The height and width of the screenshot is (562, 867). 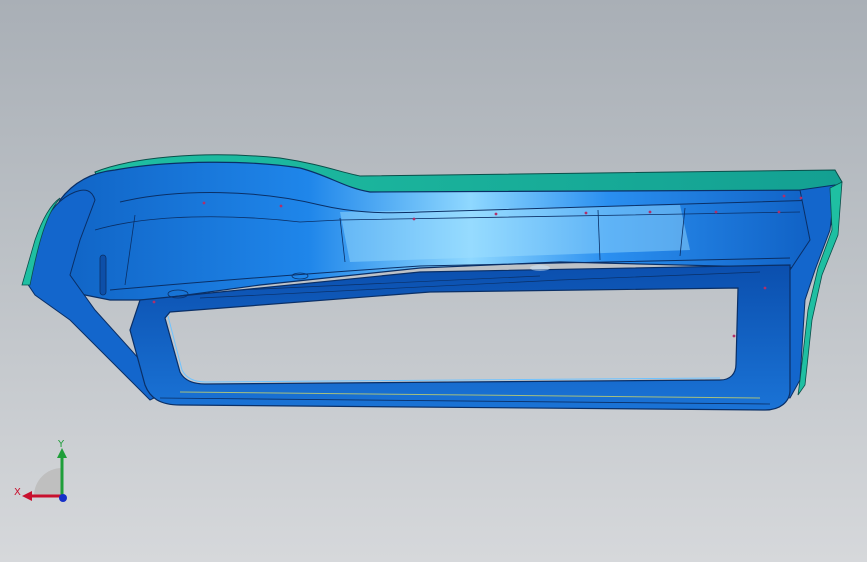 I want to click on mounting-slot, so click(x=103, y=275).